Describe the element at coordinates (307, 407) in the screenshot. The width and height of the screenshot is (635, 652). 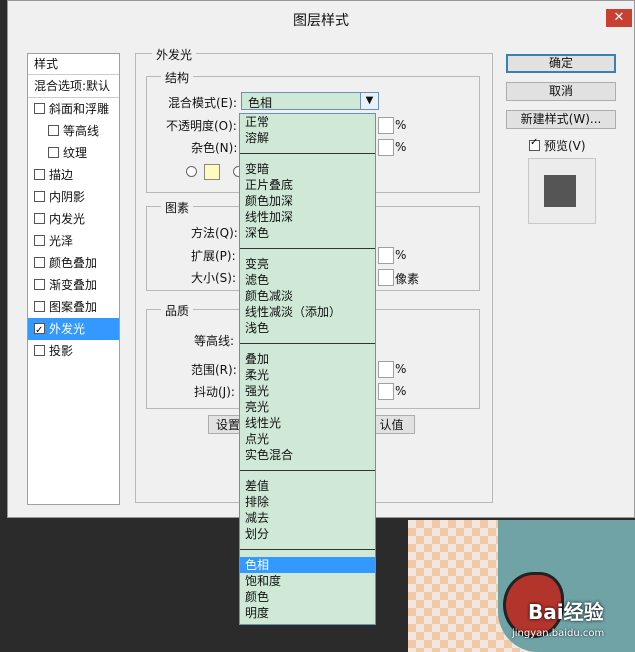
I see `dropdown-option: 亮光` at that location.